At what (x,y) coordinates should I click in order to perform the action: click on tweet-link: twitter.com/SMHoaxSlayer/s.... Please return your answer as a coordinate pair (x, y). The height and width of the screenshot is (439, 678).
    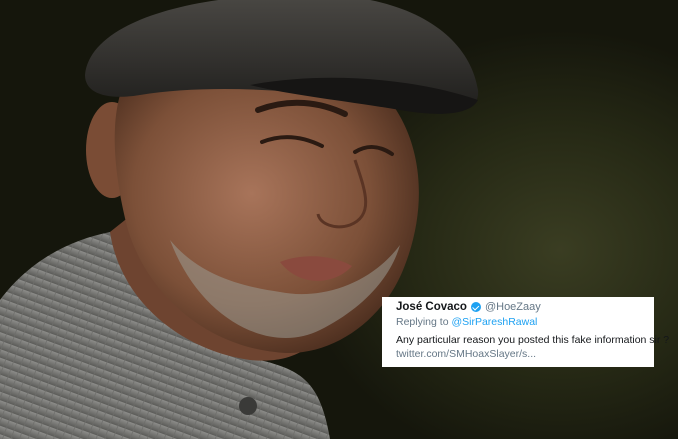
    Looking at the image, I should click on (520, 354).